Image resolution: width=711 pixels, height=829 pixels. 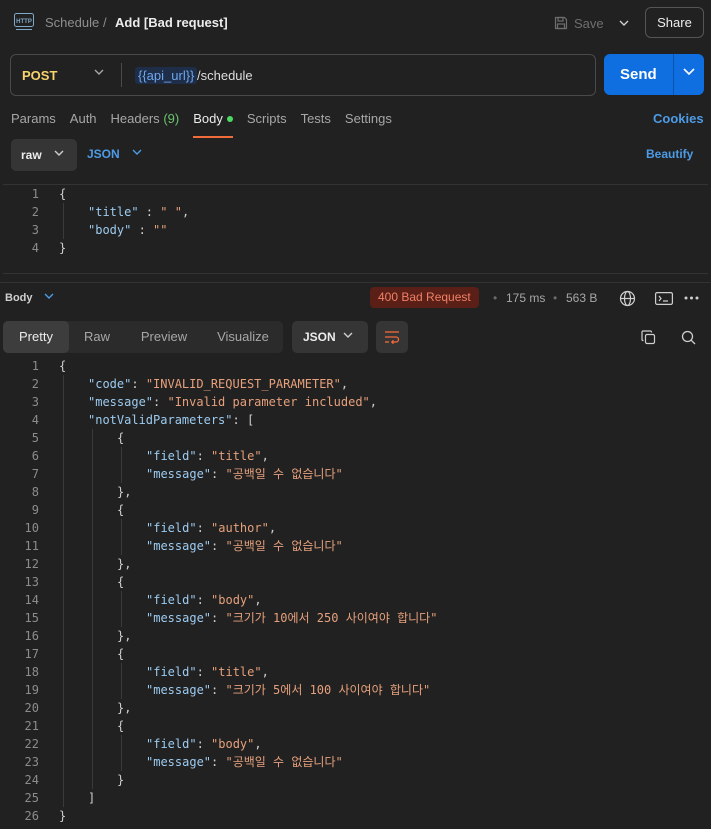 What do you see at coordinates (138, 212) in the screenshot?
I see `code-text: "title" : " ",` at bounding box center [138, 212].